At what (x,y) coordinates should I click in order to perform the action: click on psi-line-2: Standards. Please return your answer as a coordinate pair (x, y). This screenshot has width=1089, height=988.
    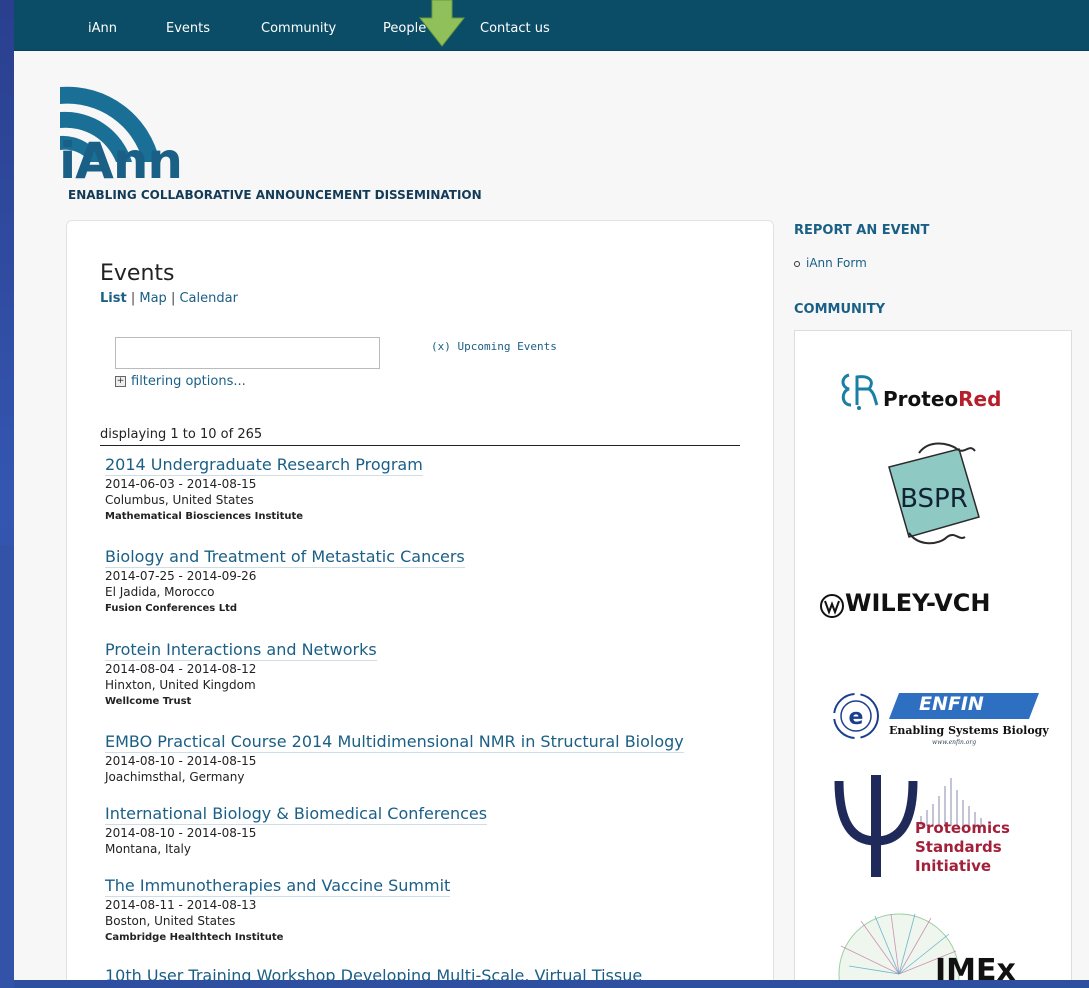
    Looking at the image, I should click on (958, 847).